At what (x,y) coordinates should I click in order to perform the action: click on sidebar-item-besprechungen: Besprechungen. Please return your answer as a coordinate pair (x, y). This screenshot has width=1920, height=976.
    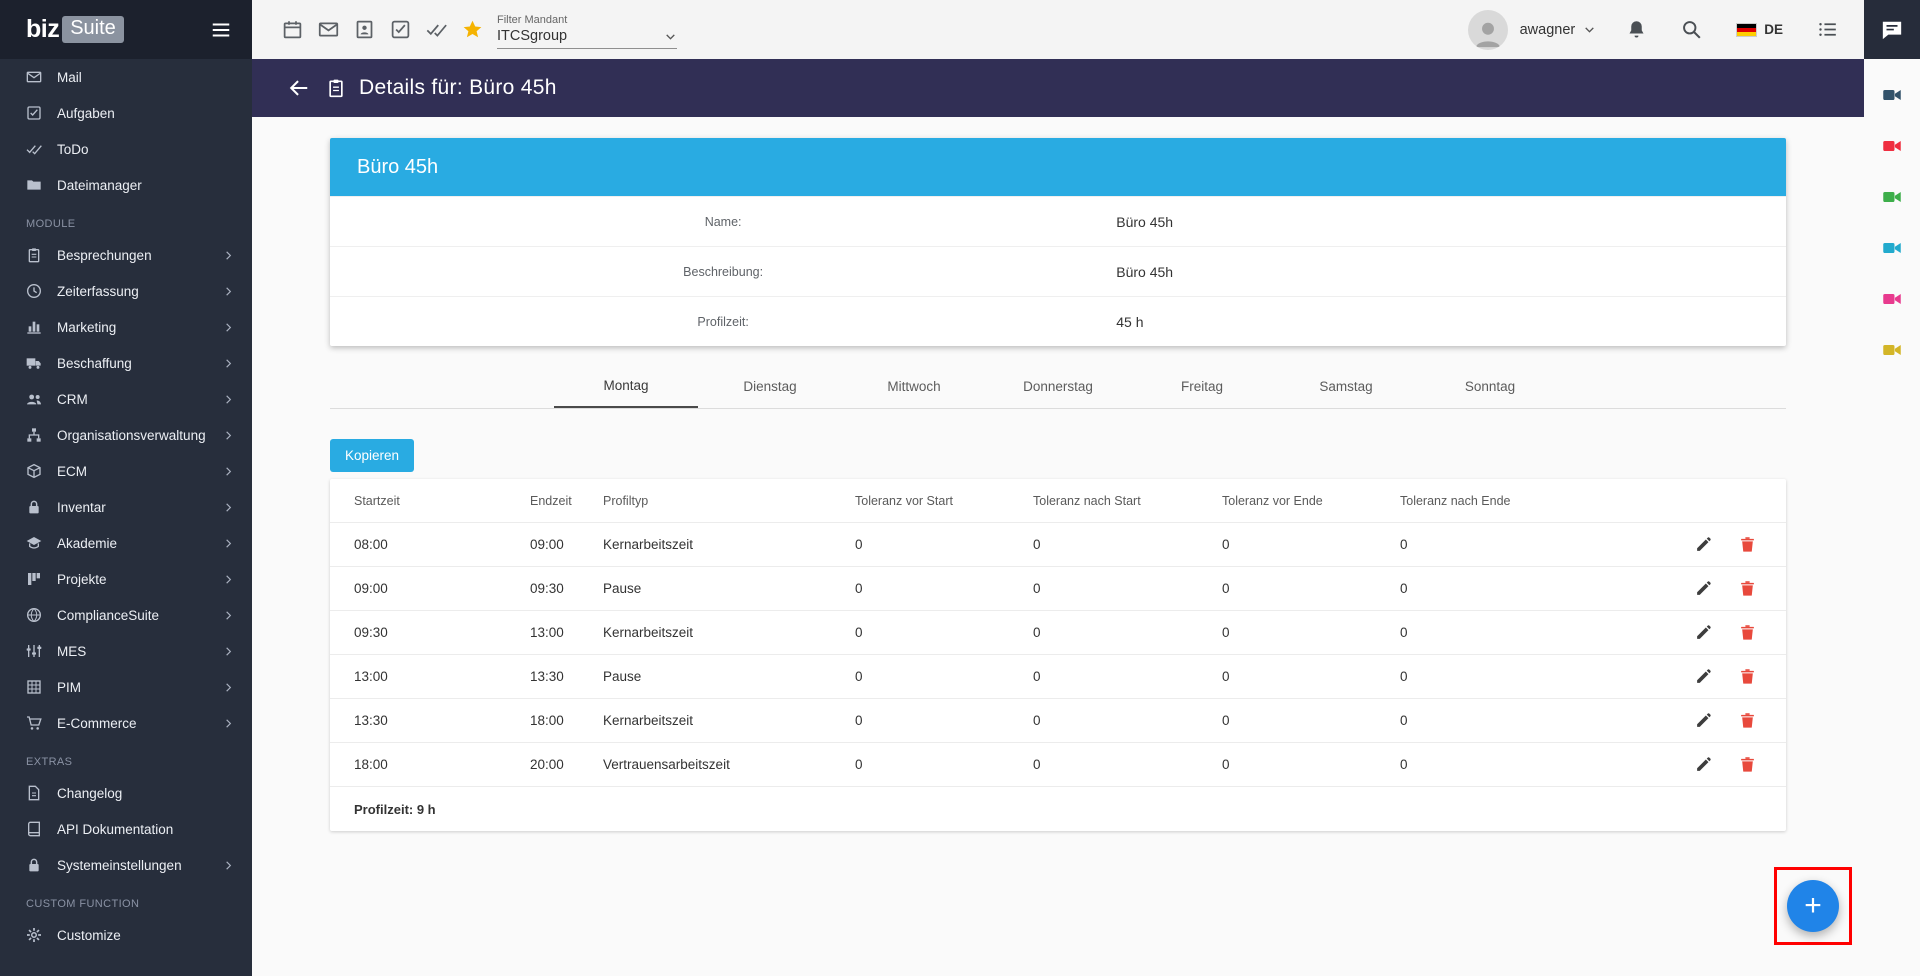
    Looking at the image, I should click on (126, 255).